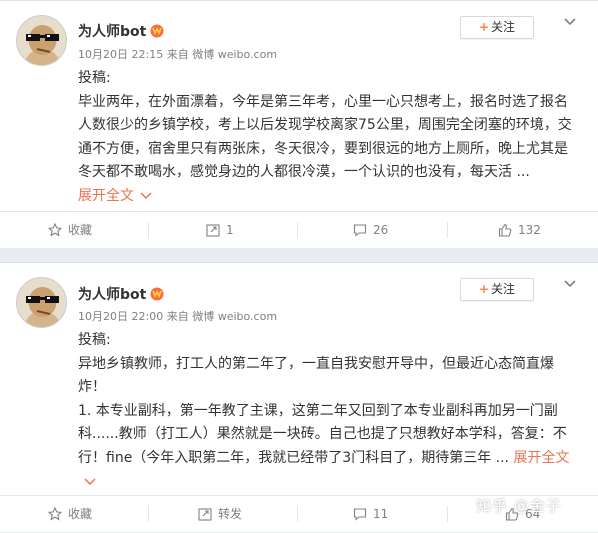 The height and width of the screenshot is (533, 598). Describe the element at coordinates (120, 316) in the screenshot. I see `post-time: 10月20日 22:00` at that location.